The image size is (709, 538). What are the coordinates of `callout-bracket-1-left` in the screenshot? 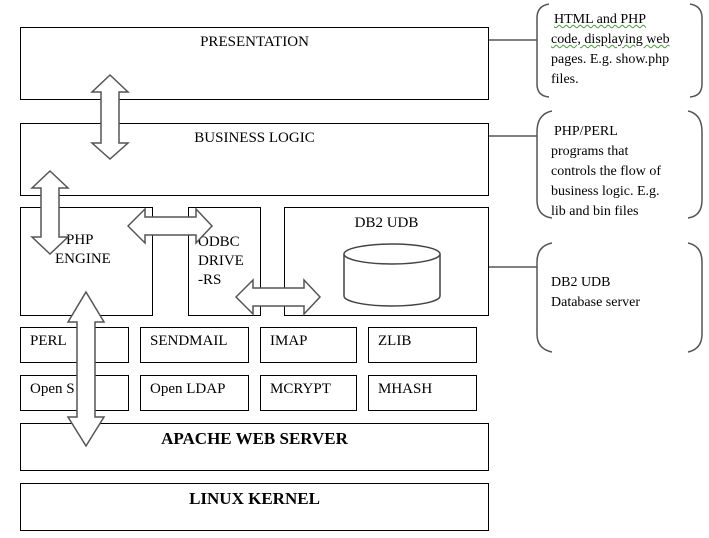 It's located at (543, 50).